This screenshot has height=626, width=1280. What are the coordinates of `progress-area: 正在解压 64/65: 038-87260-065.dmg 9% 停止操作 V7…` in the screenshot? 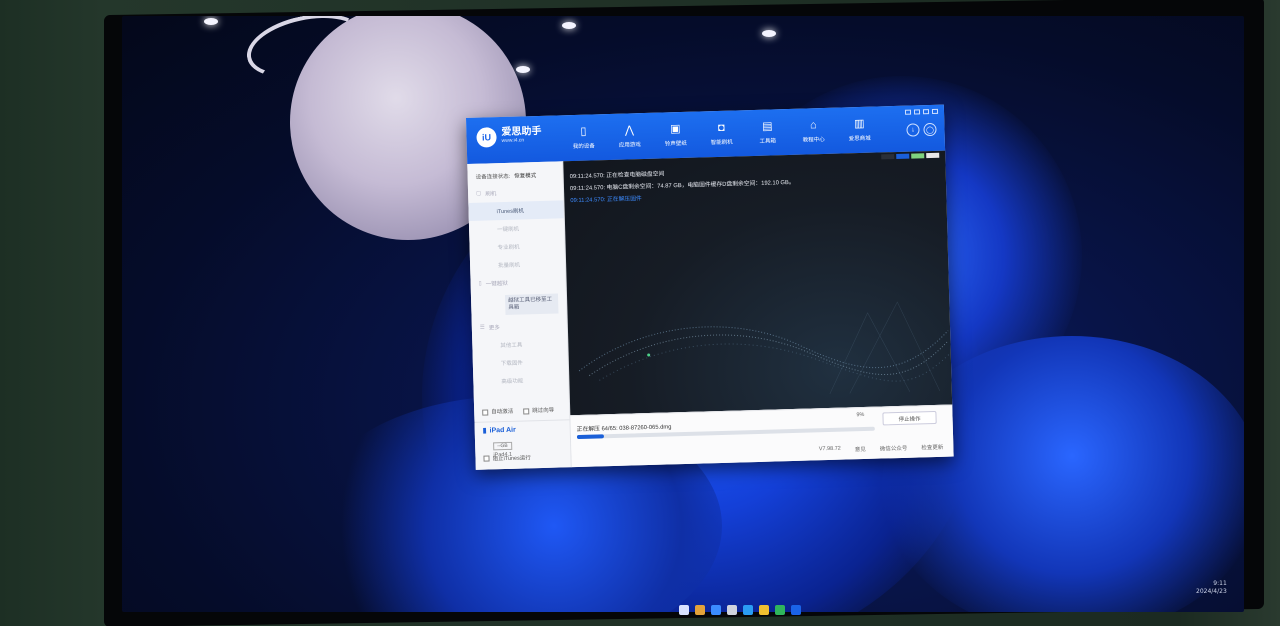 It's located at (762, 436).